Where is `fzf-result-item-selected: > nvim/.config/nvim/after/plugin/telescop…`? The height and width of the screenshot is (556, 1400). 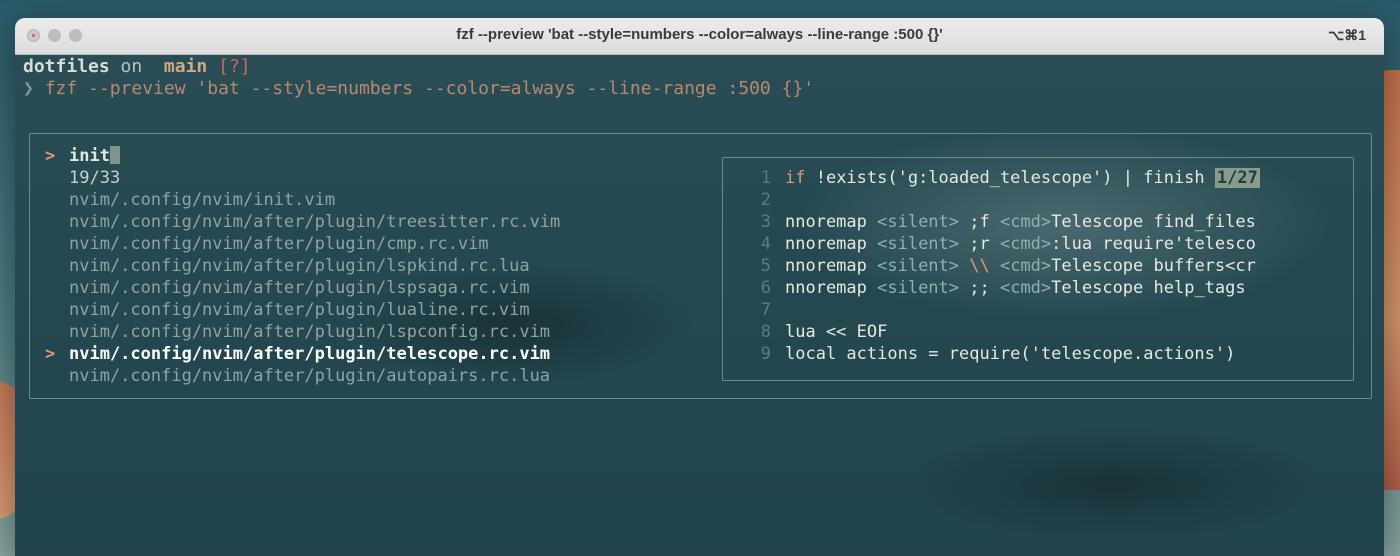
fzf-result-item-selected: > nvim/.config/nvim/after/plugin/telescop… is located at coordinates (297, 354).